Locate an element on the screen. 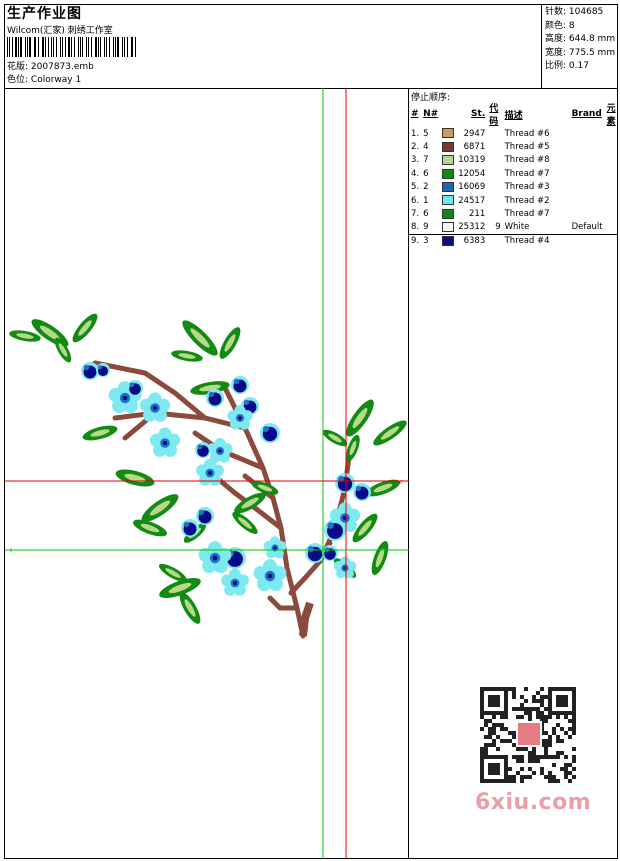 The height and width of the screenshot is (861, 620). col-st: St. is located at coordinates (478, 114).